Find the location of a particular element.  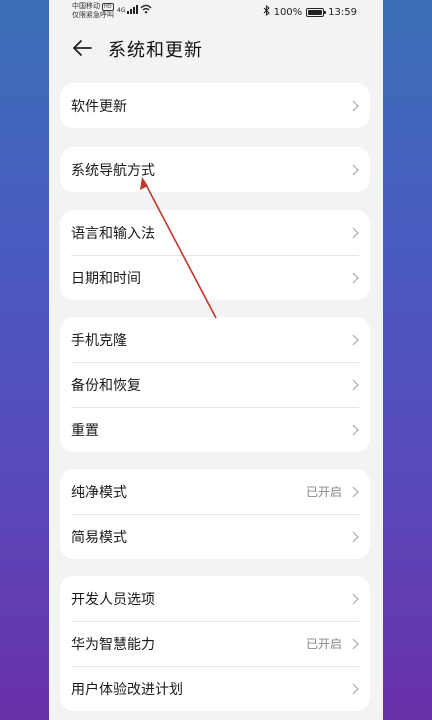

menu-item-label: 华为智慧能力 is located at coordinates (113, 644).